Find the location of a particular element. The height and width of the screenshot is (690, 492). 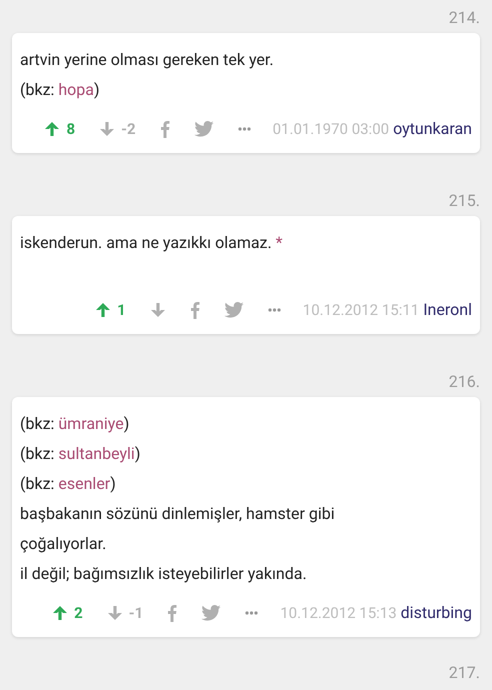

upvote-button: 1 is located at coordinates (110, 310).